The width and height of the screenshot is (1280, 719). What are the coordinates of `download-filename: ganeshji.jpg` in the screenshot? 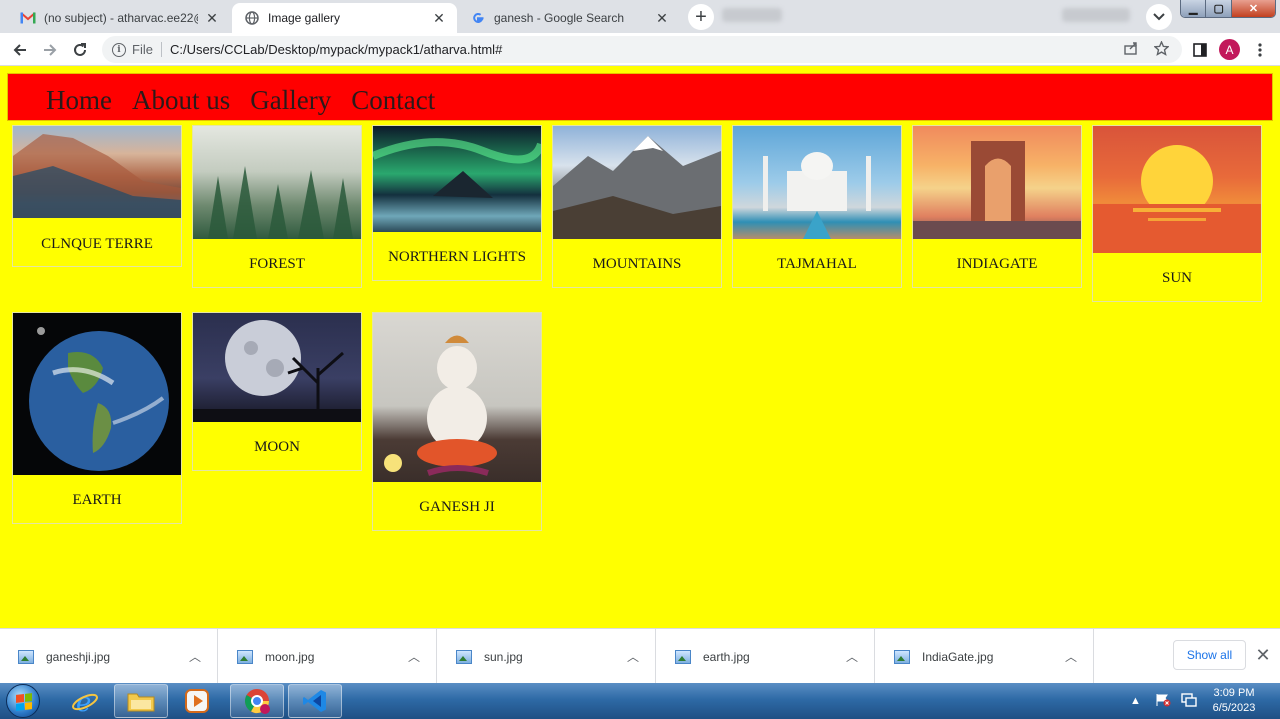 It's located at (78, 656).